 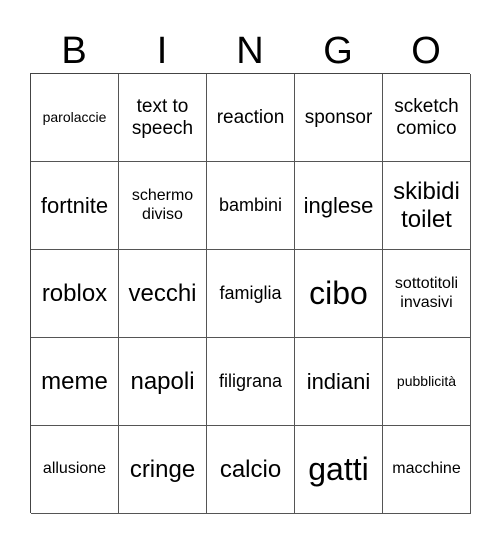 What do you see at coordinates (338, 51) in the screenshot?
I see `header-letter-g: G` at bounding box center [338, 51].